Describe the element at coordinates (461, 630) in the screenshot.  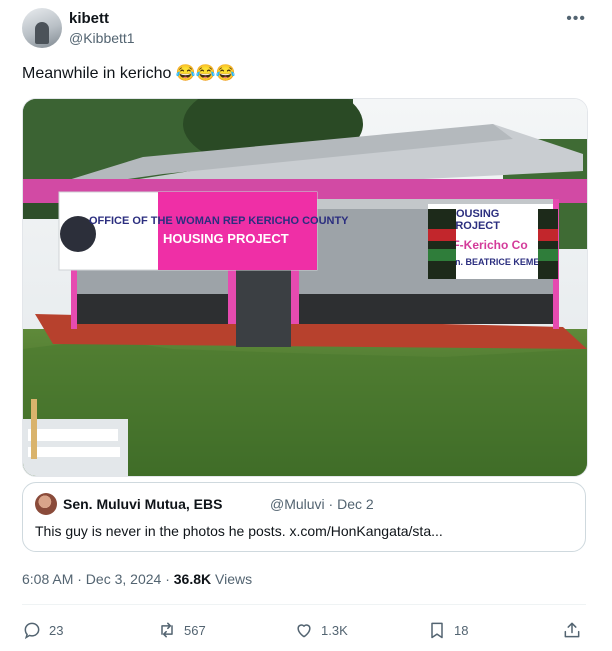
I see `bookmark-count: 18` at that location.